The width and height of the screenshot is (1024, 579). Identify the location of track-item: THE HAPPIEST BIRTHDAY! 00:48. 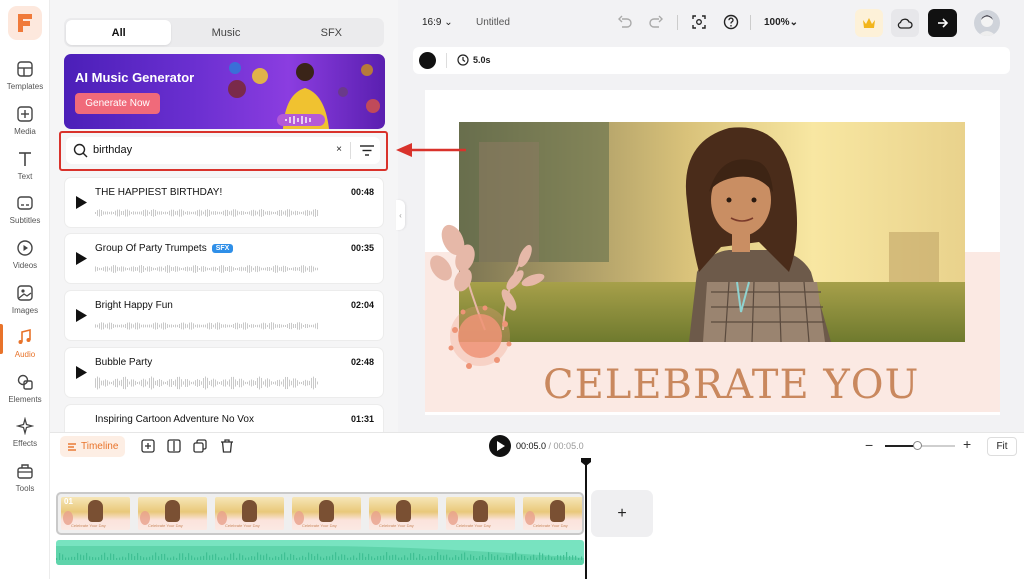
(224, 202).